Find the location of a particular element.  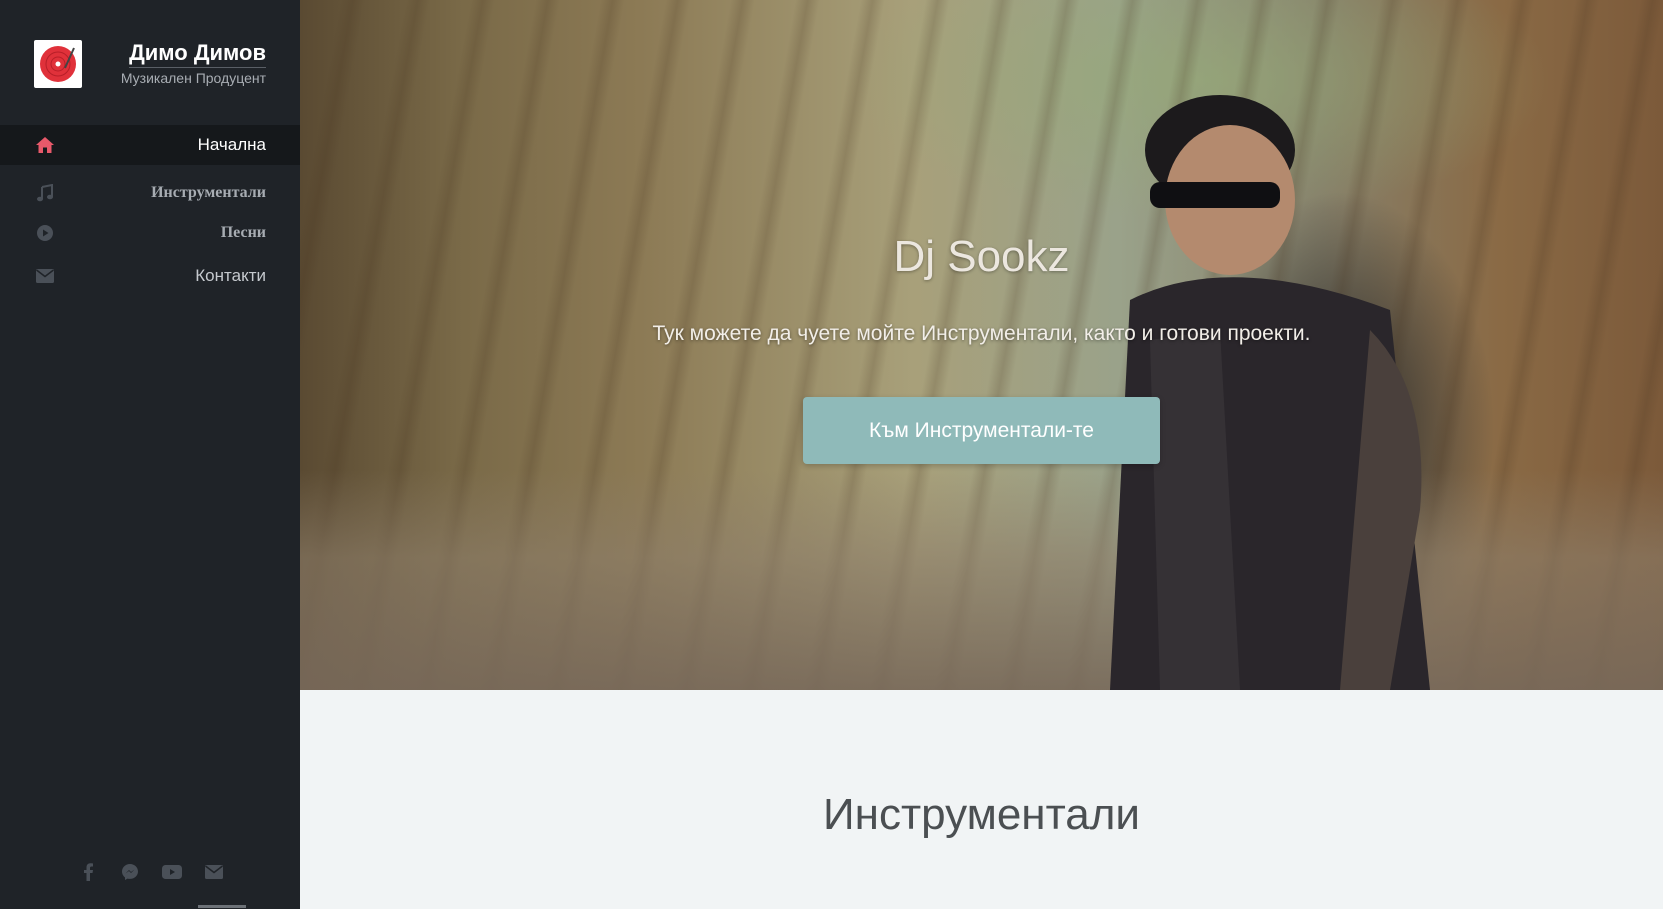

nav-item-label: Инструментали is located at coordinates (208, 192).